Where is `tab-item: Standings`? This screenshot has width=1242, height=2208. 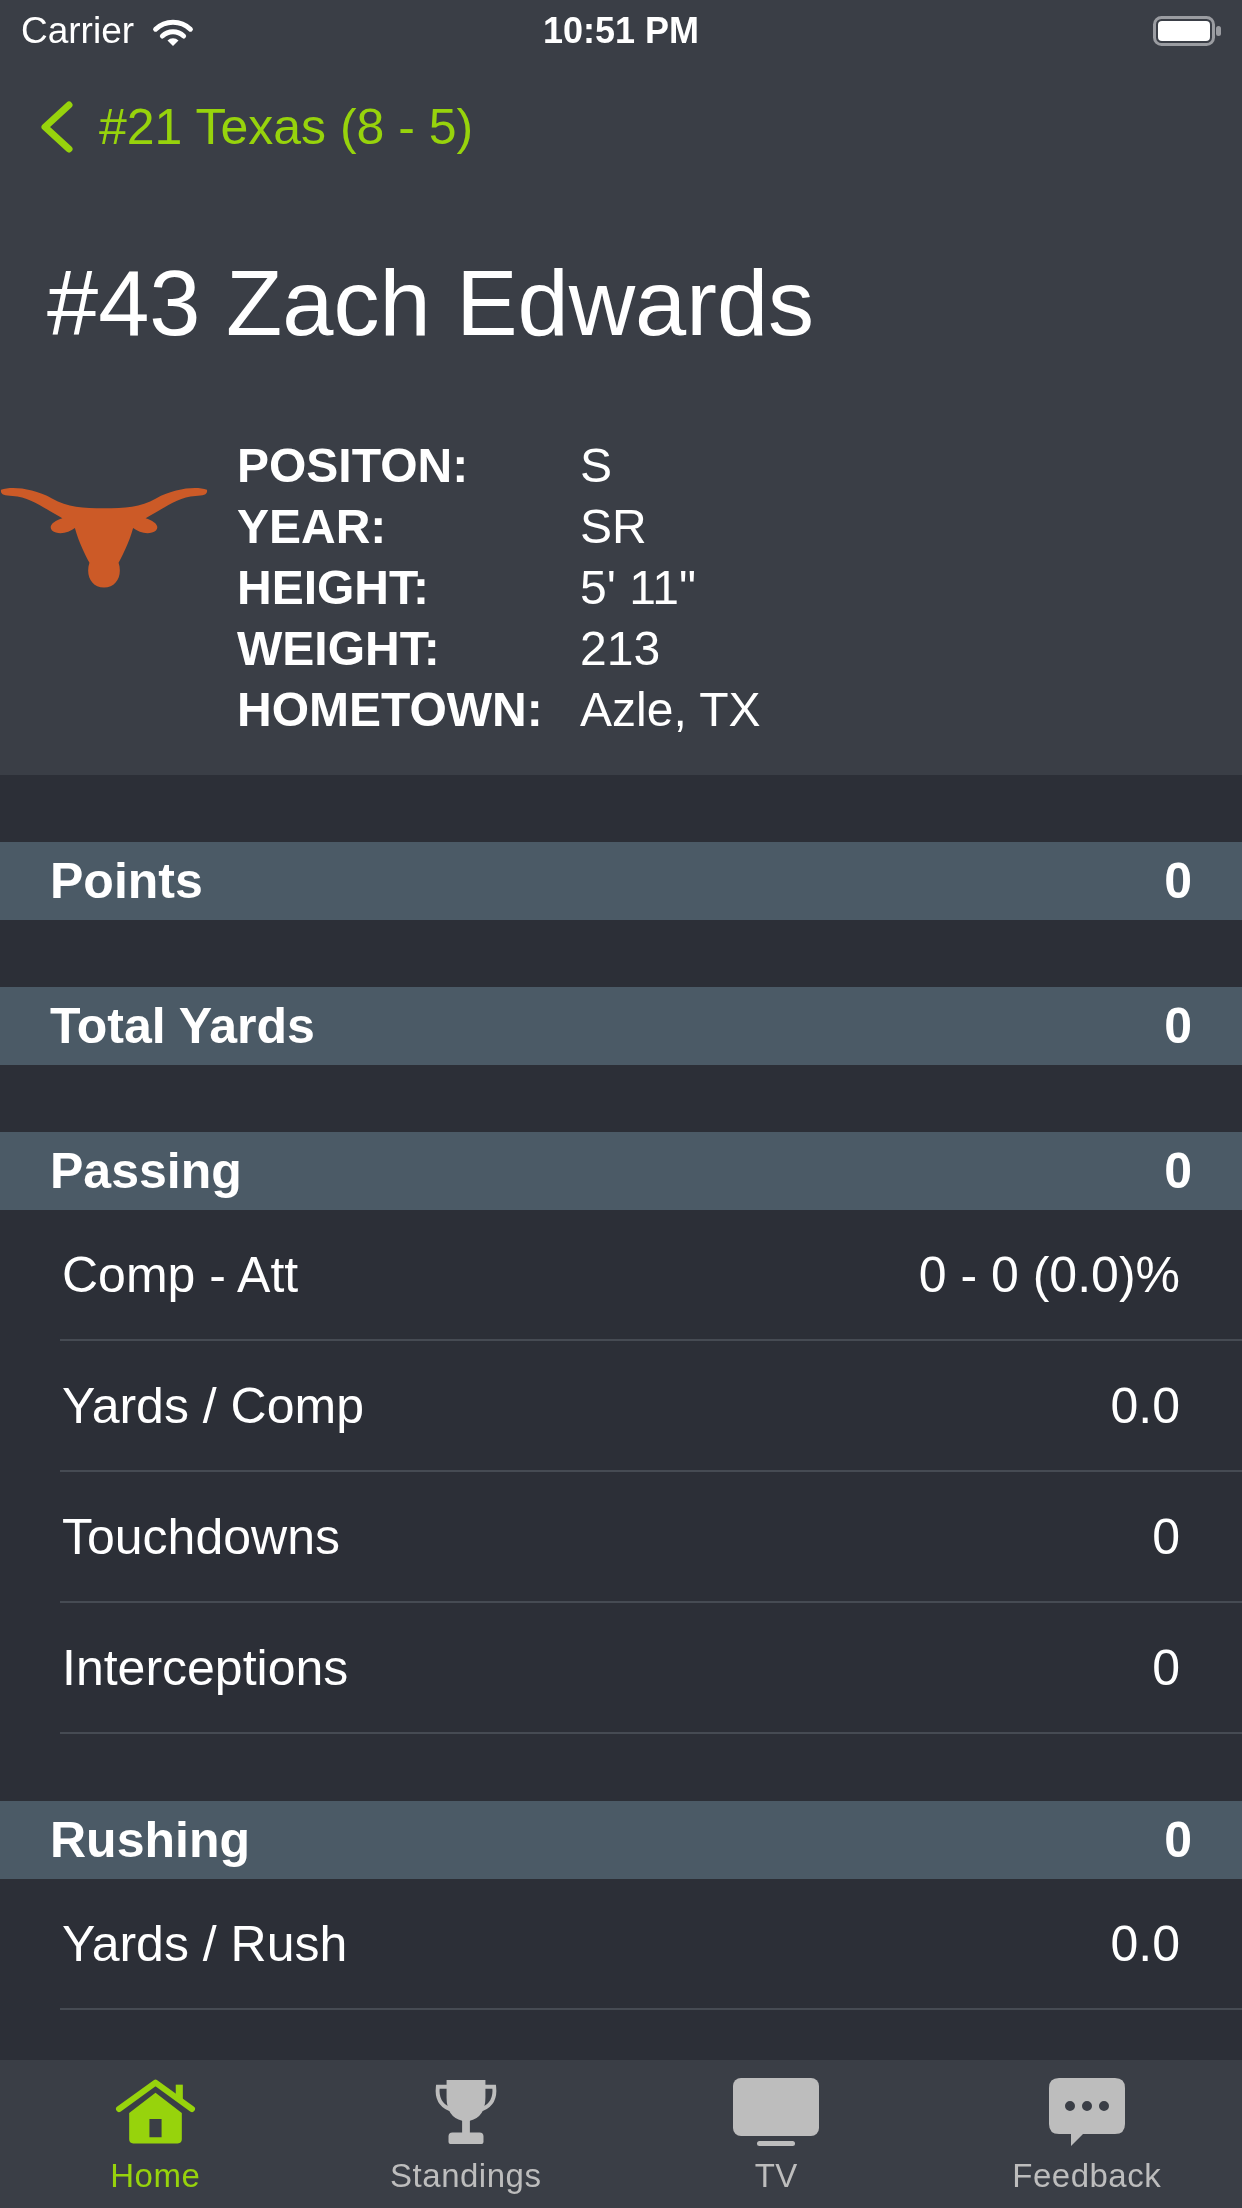
tab-item: Standings is located at coordinates (465, 2134).